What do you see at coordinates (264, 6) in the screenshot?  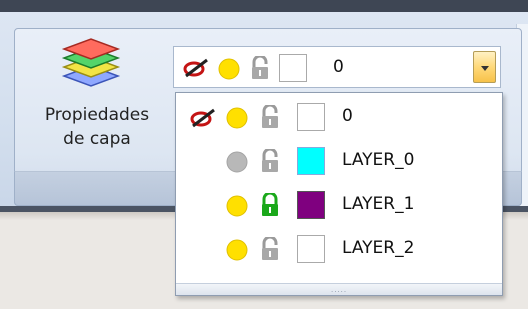 I see `window-top-bar` at bounding box center [264, 6].